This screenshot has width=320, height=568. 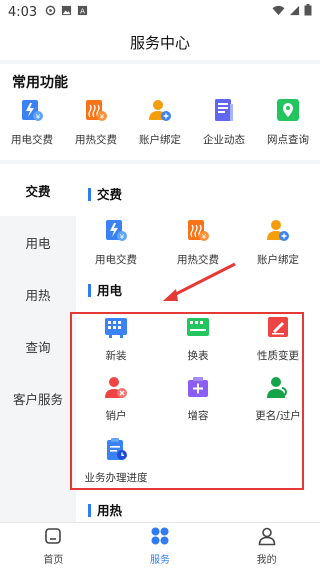 I want to click on common-functions-heading: 常用功能, so click(x=40, y=83).